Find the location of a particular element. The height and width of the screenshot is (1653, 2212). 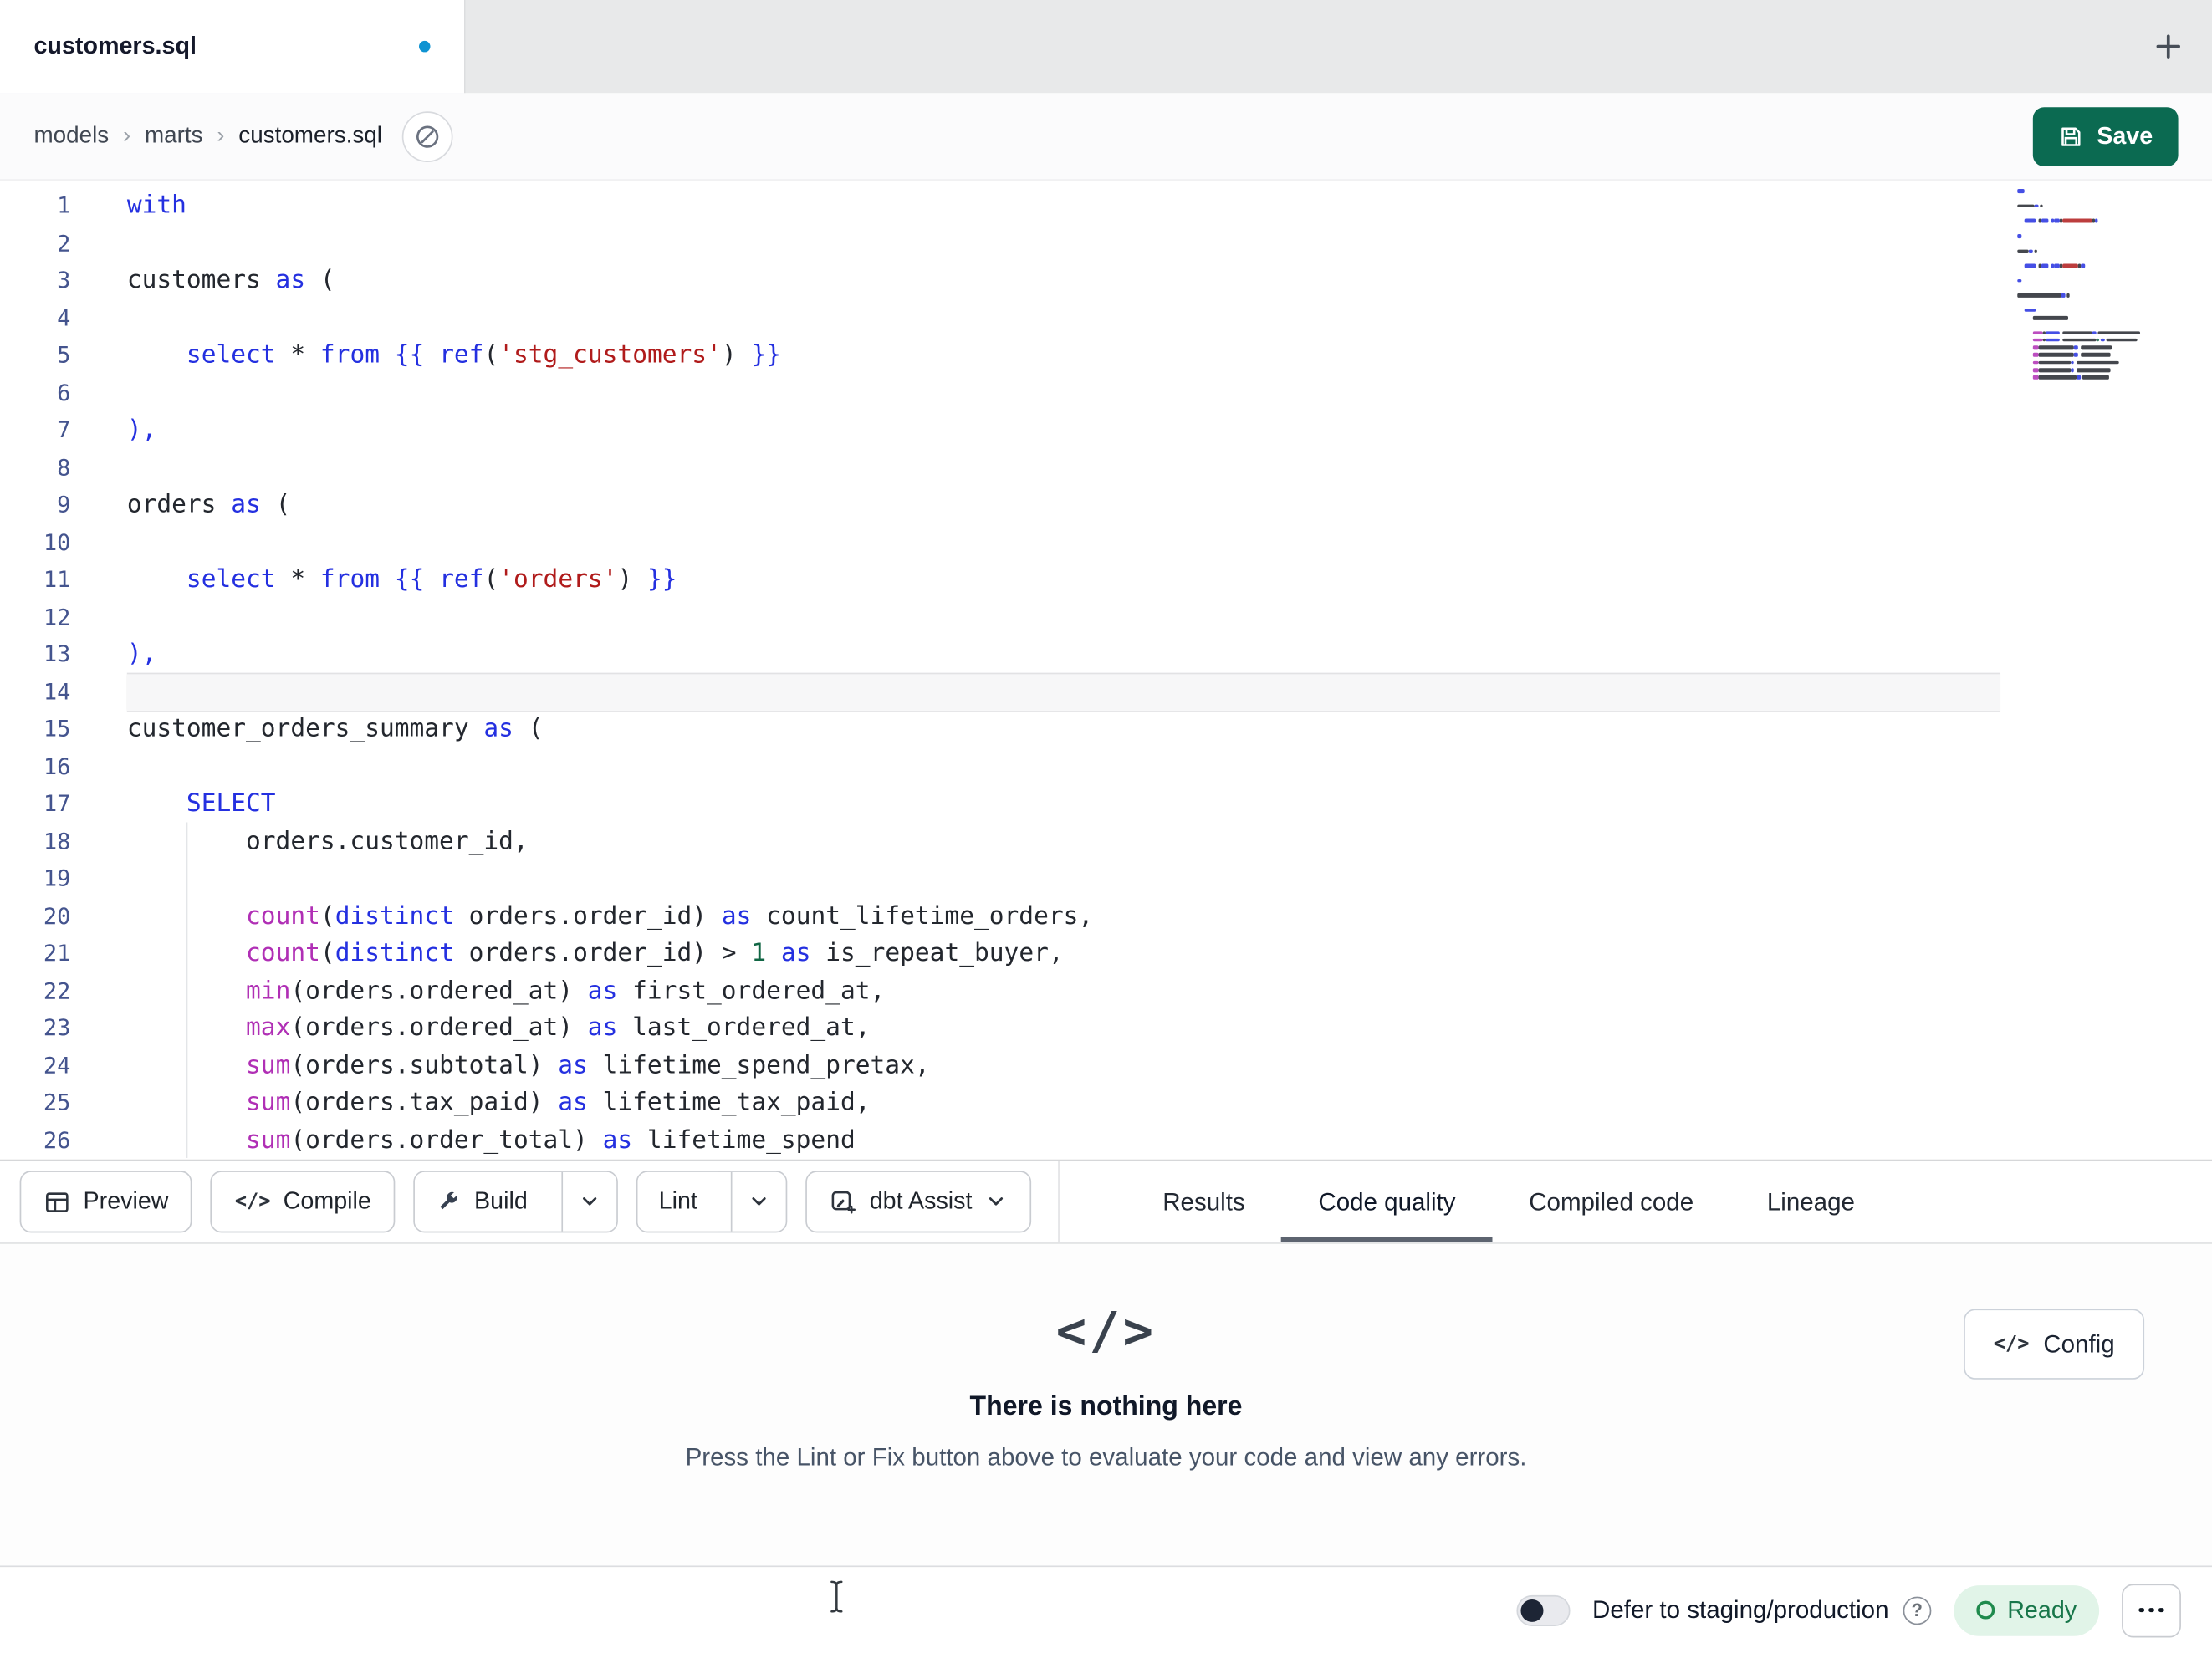

breadcrumb-models: models is located at coordinates (71, 136).